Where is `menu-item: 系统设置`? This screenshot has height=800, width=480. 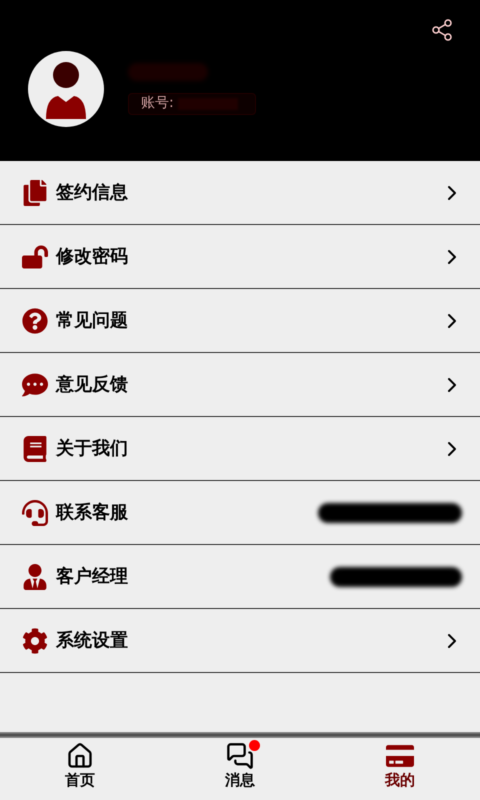 menu-item: 系统设置 is located at coordinates (240, 641).